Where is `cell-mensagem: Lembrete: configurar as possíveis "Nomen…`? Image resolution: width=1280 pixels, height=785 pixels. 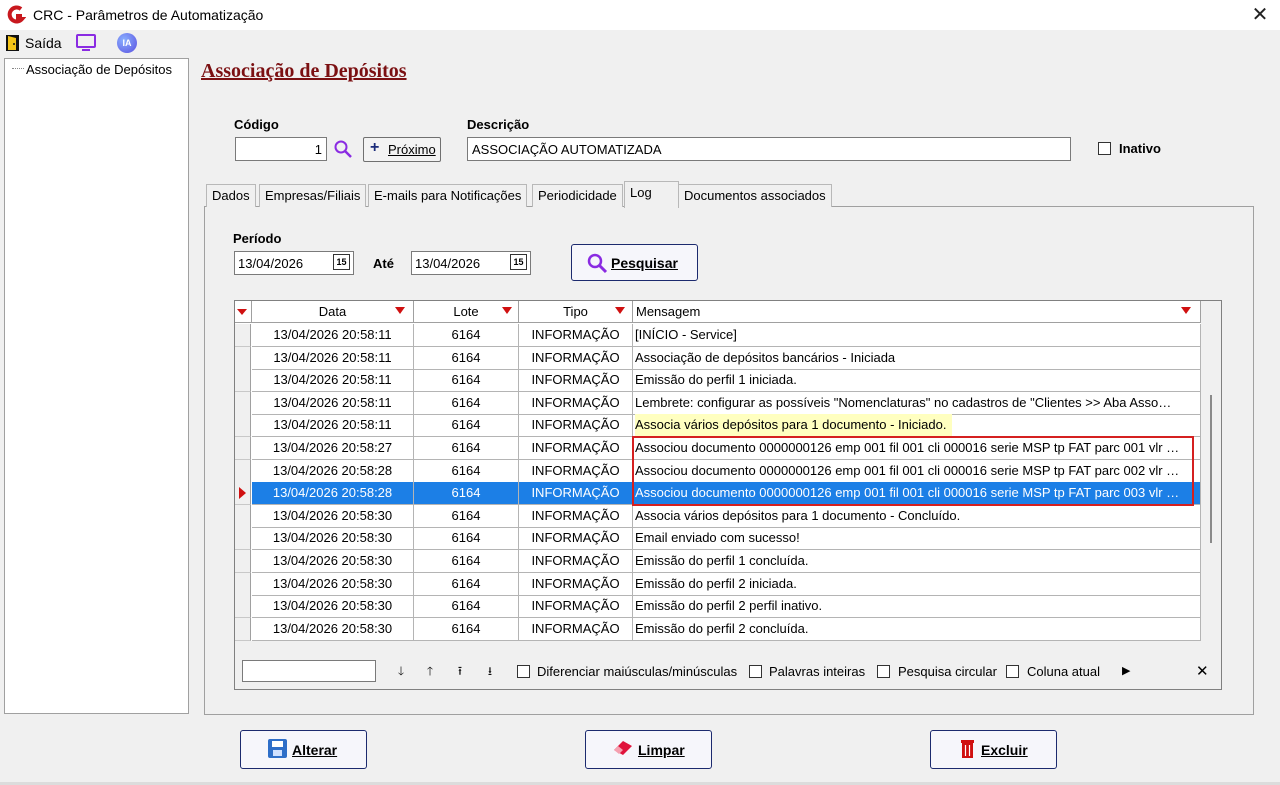 cell-mensagem: Lembrete: configurar as possíveis "Nomen… is located at coordinates (917, 403).